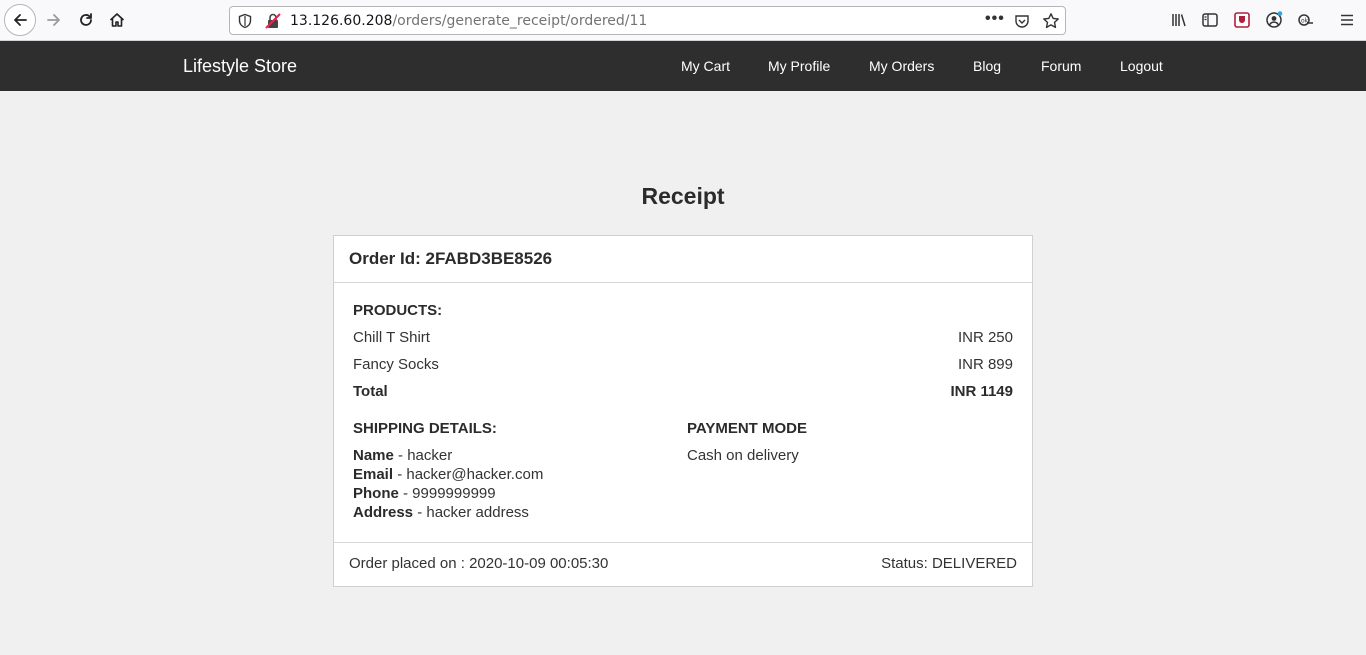  What do you see at coordinates (747, 428) in the screenshot?
I see `payment-heading: PAYMENT MODE` at bounding box center [747, 428].